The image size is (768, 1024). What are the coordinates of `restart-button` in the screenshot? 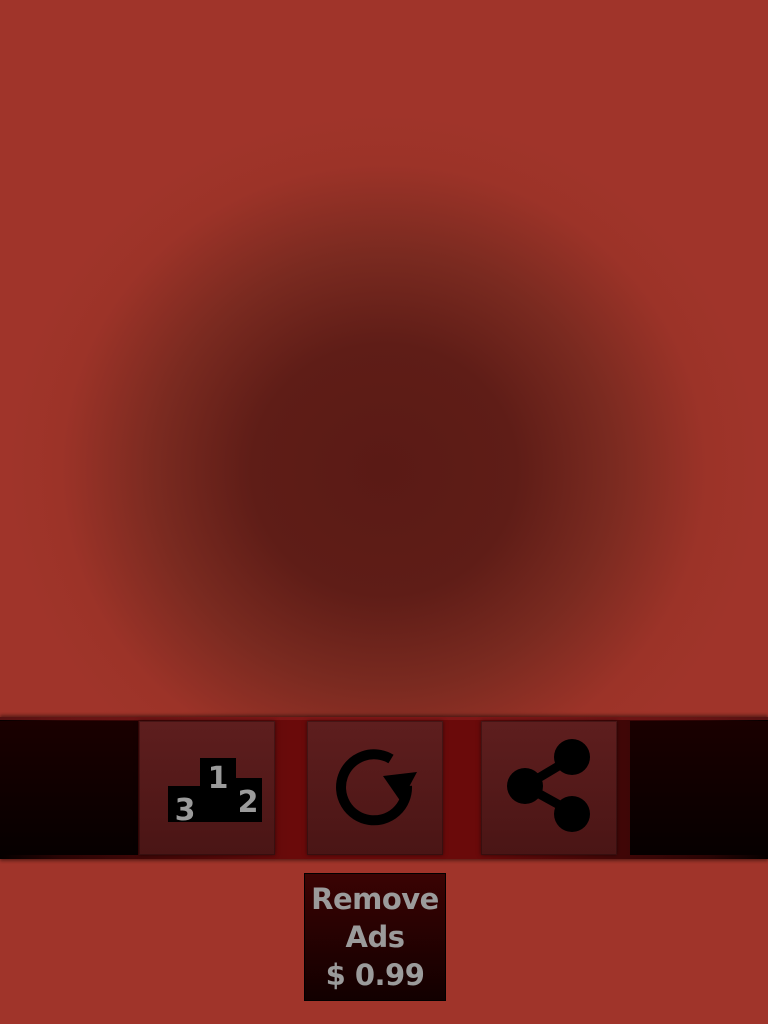 It's located at (375, 788).